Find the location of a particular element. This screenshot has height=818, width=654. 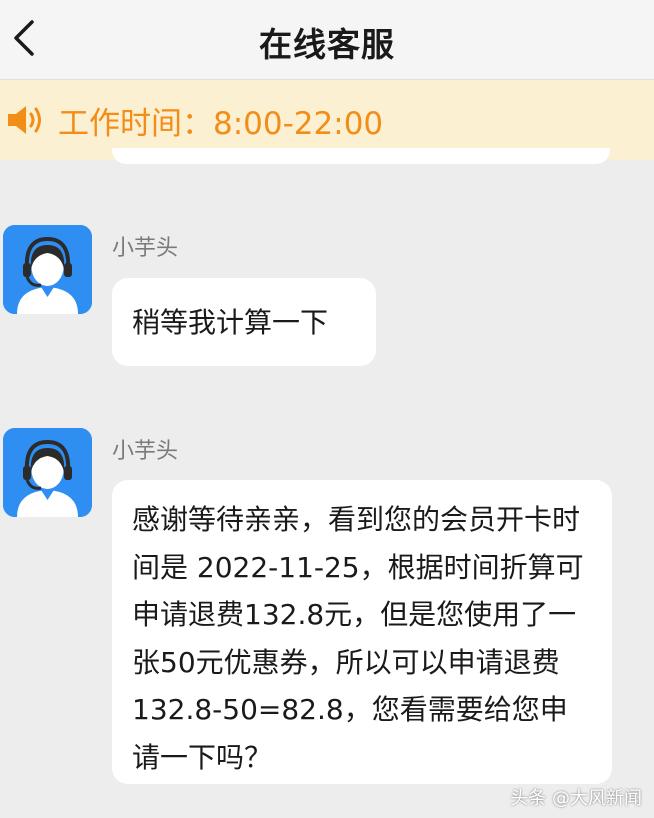

previous-message-bubble is located at coordinates (361, 156).